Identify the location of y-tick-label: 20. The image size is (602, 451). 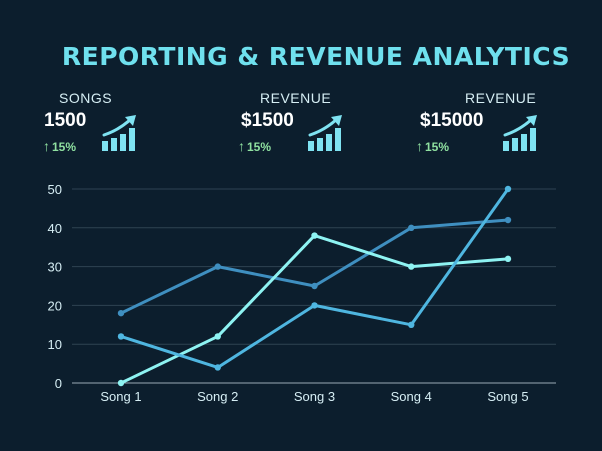
(55, 305).